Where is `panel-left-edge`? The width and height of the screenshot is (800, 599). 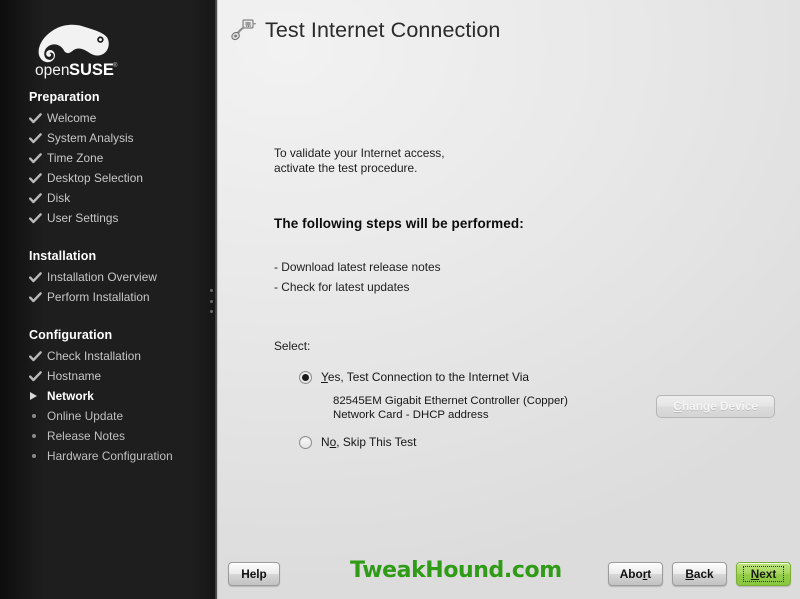 panel-left-edge is located at coordinates (217, 299).